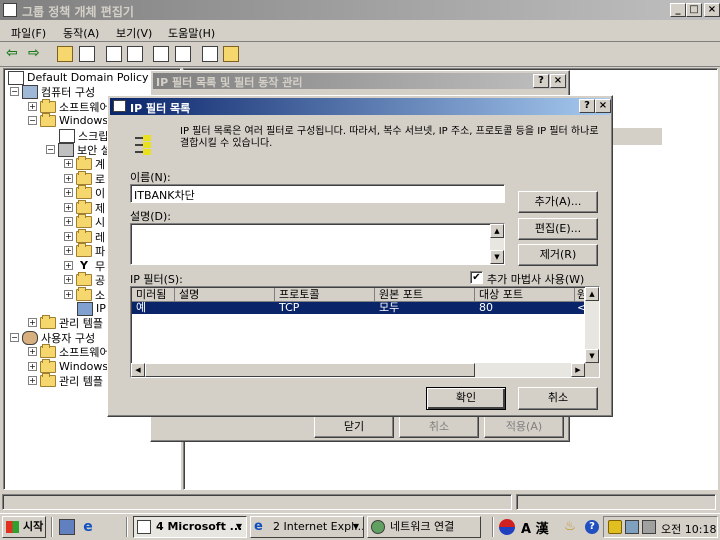 This screenshot has width=720, height=540. Describe the element at coordinates (210, 54) in the screenshot. I see `new-list-icon` at that location.